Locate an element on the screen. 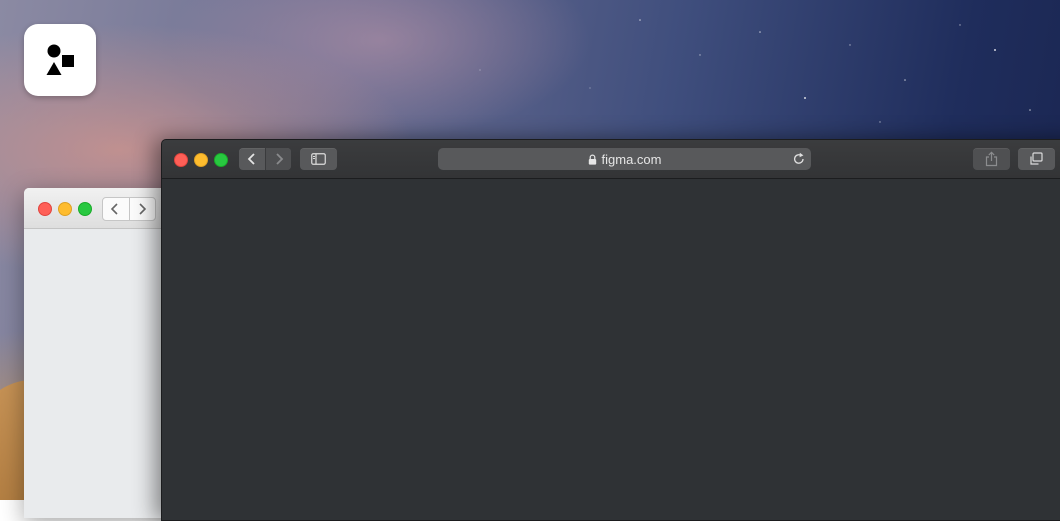 This screenshot has height=521, width=1060. app-icon is located at coordinates (60, 60).